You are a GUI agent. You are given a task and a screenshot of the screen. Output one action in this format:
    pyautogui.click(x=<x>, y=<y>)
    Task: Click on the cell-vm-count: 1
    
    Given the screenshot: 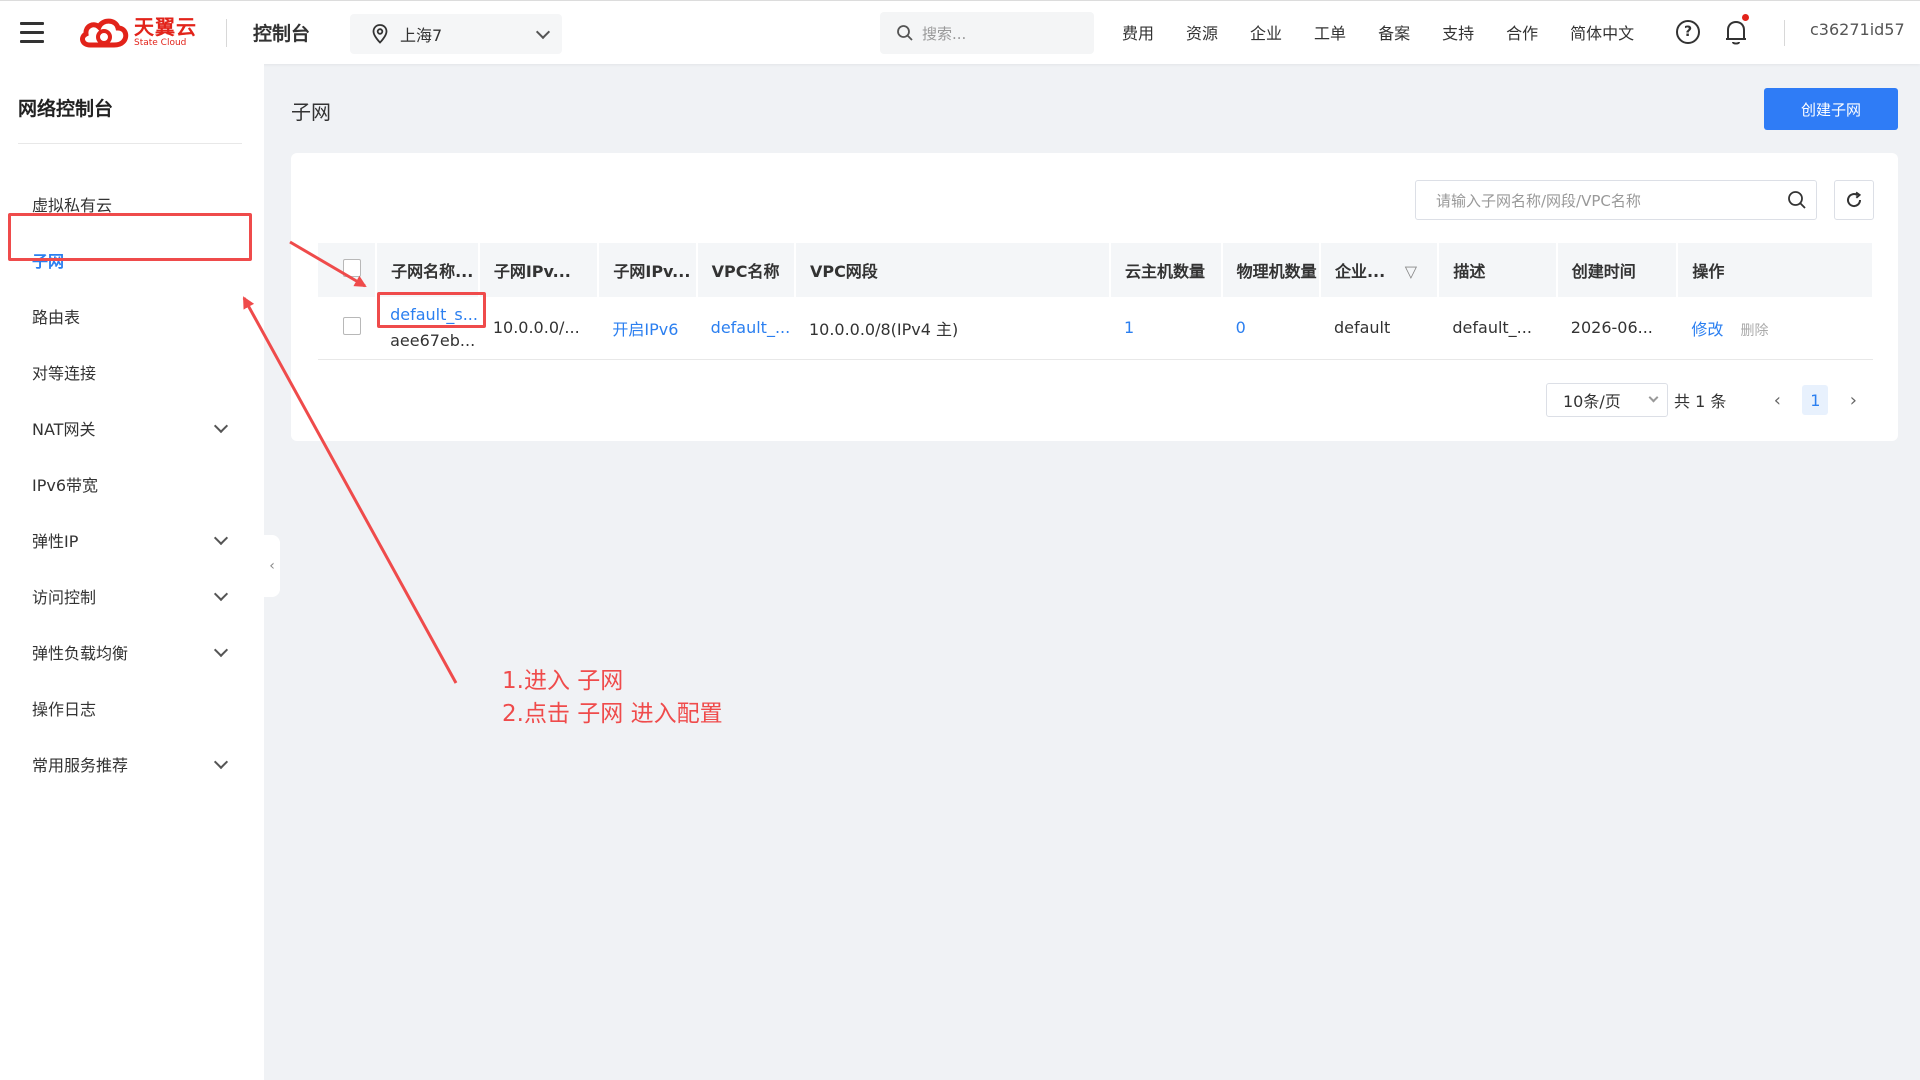 What is the action you would take?
    pyautogui.click(x=1165, y=328)
    